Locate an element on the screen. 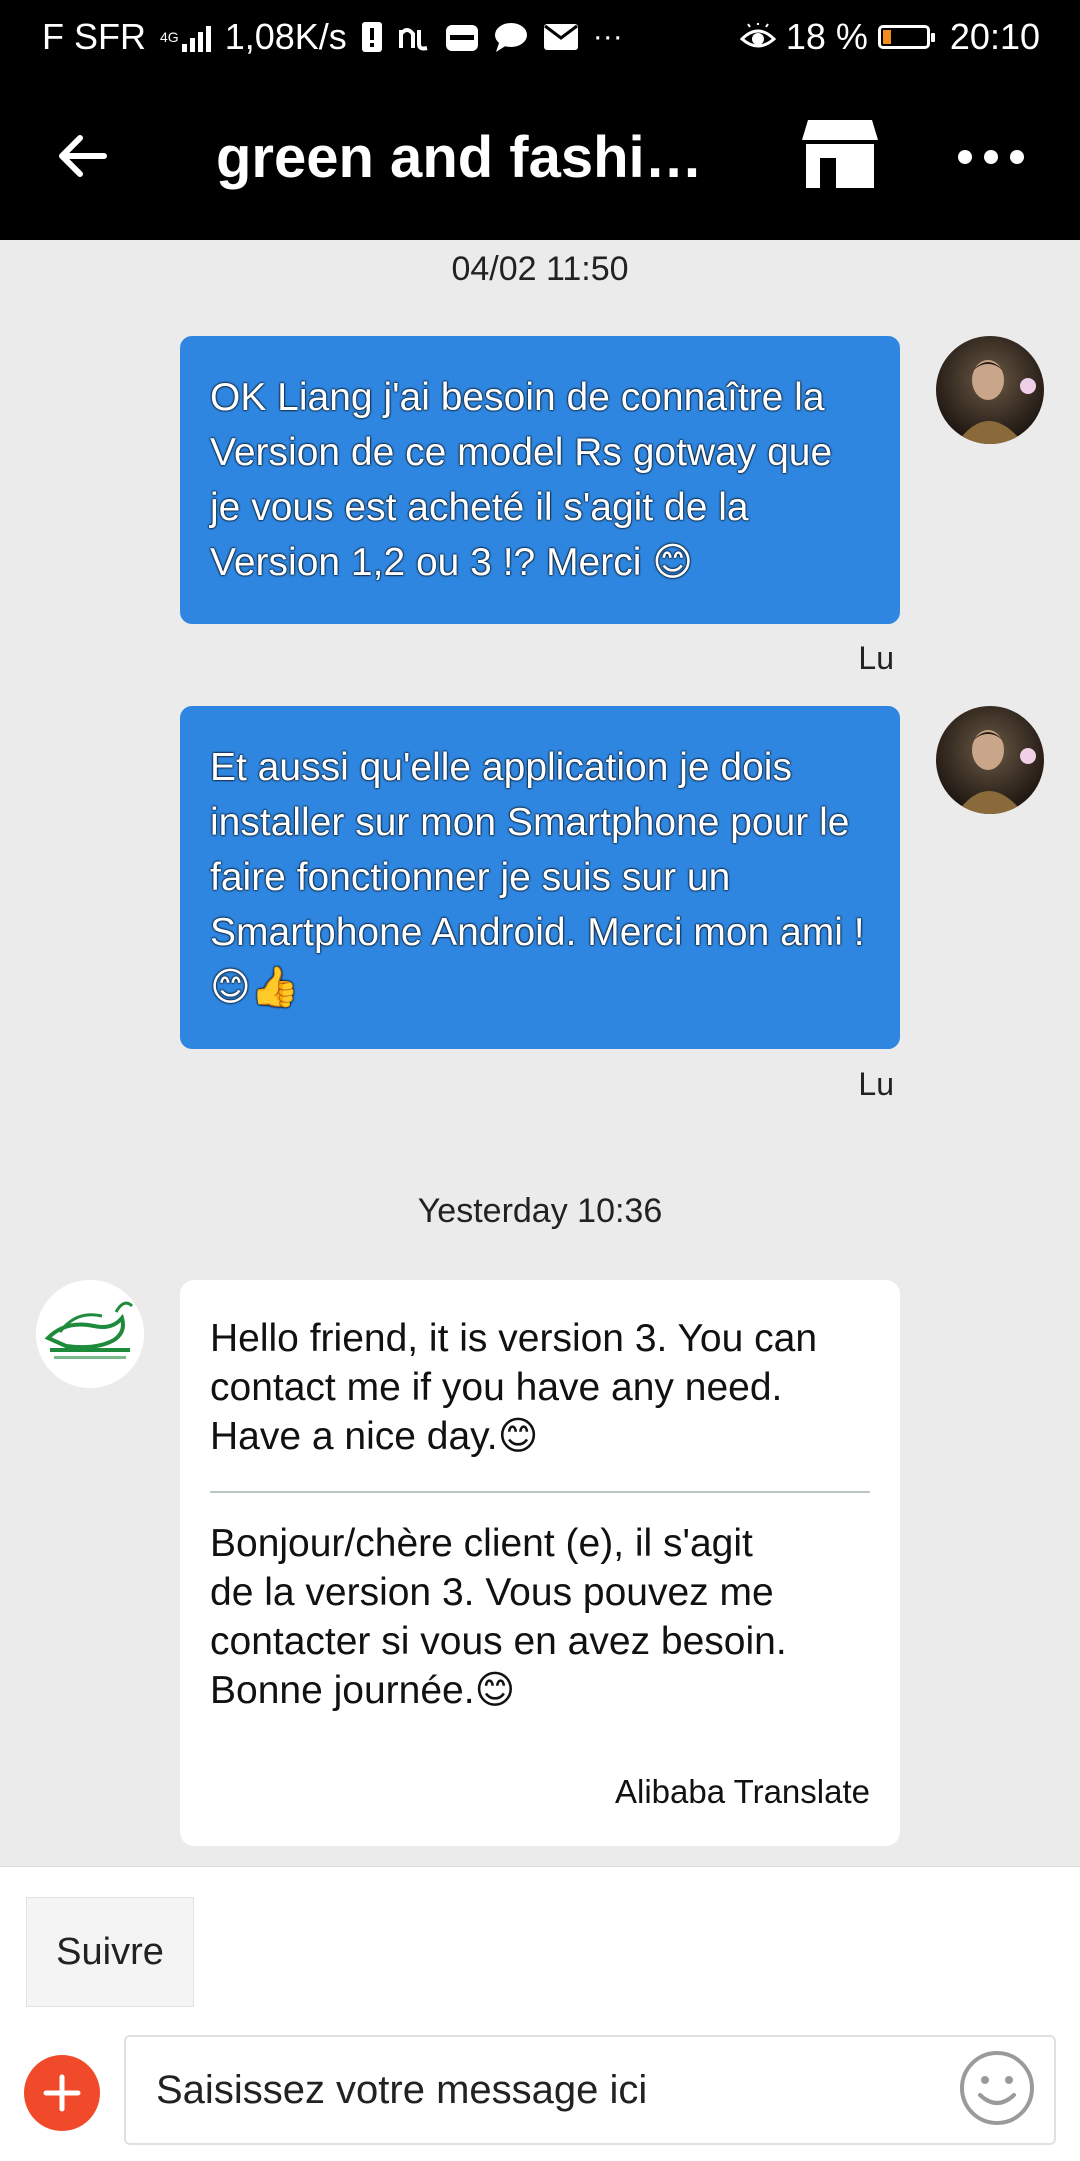 The height and width of the screenshot is (2161, 1080). back-arrow-icon is located at coordinates (82, 156).